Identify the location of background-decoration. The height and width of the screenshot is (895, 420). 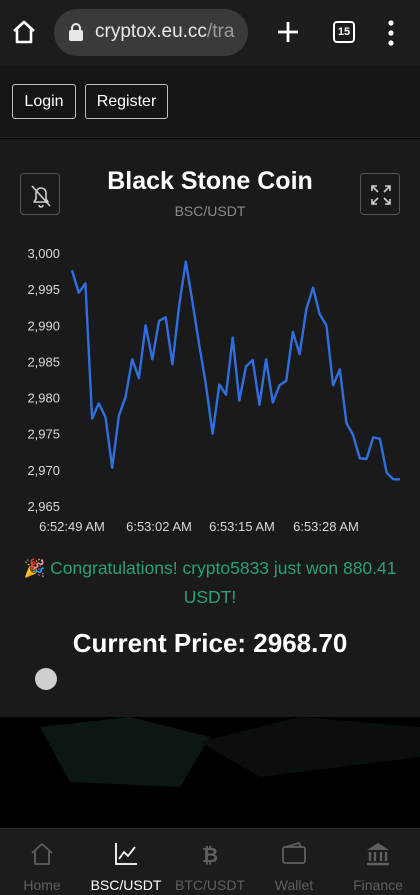
(210, 772).